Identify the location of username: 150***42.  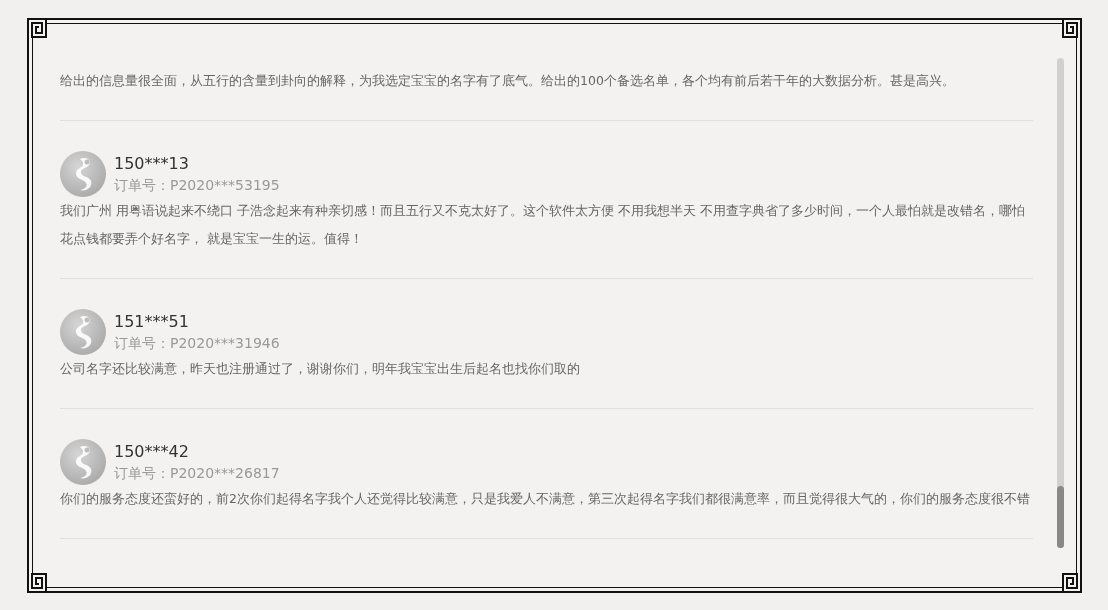
(152, 452).